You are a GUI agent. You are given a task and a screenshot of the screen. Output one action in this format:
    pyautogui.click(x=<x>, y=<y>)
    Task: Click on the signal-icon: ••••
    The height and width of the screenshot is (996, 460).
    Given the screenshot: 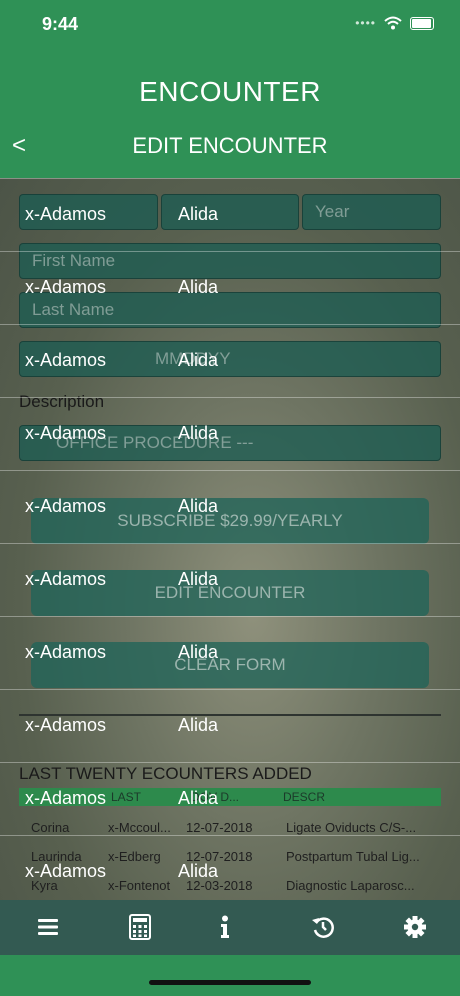 What is the action you would take?
    pyautogui.click(x=365, y=23)
    